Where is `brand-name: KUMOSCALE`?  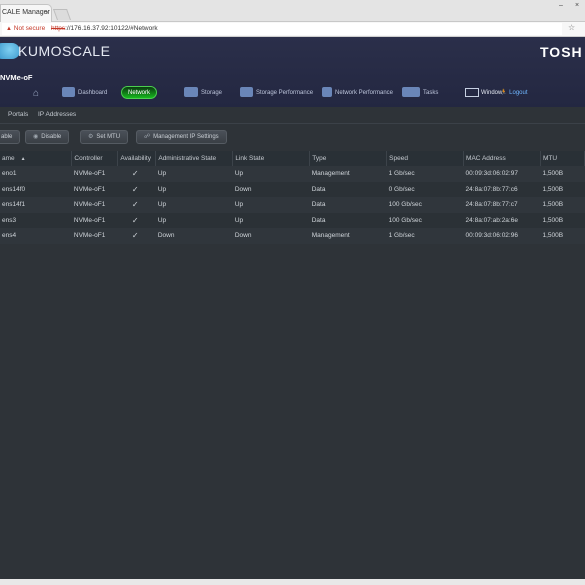
brand-name: KUMOSCALE is located at coordinates (64, 51).